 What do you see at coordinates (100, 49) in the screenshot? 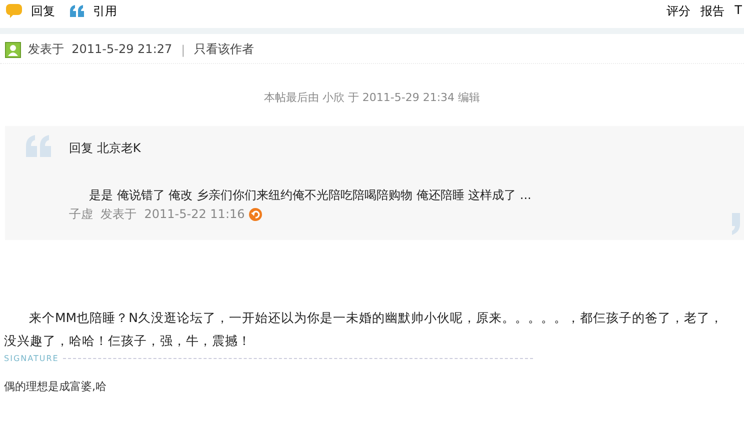
I see `post-time: 发表于 2011-5-29 21:27` at bounding box center [100, 49].